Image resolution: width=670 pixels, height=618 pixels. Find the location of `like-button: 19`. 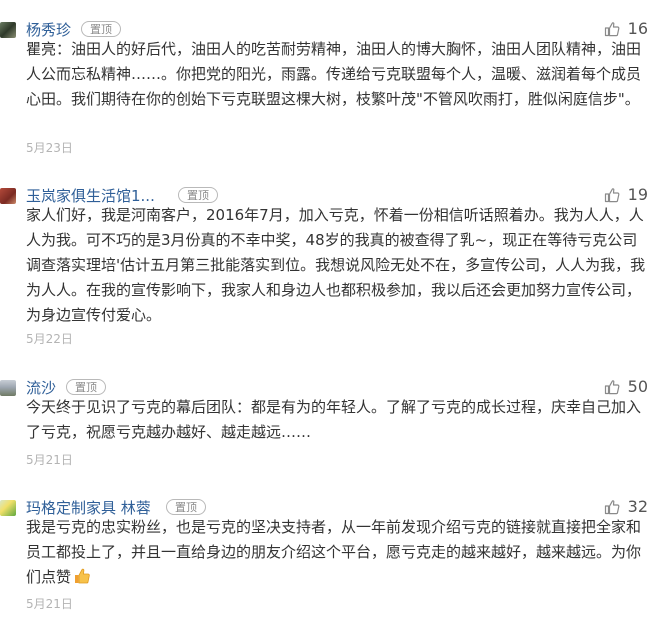

like-button: 19 is located at coordinates (626, 194).